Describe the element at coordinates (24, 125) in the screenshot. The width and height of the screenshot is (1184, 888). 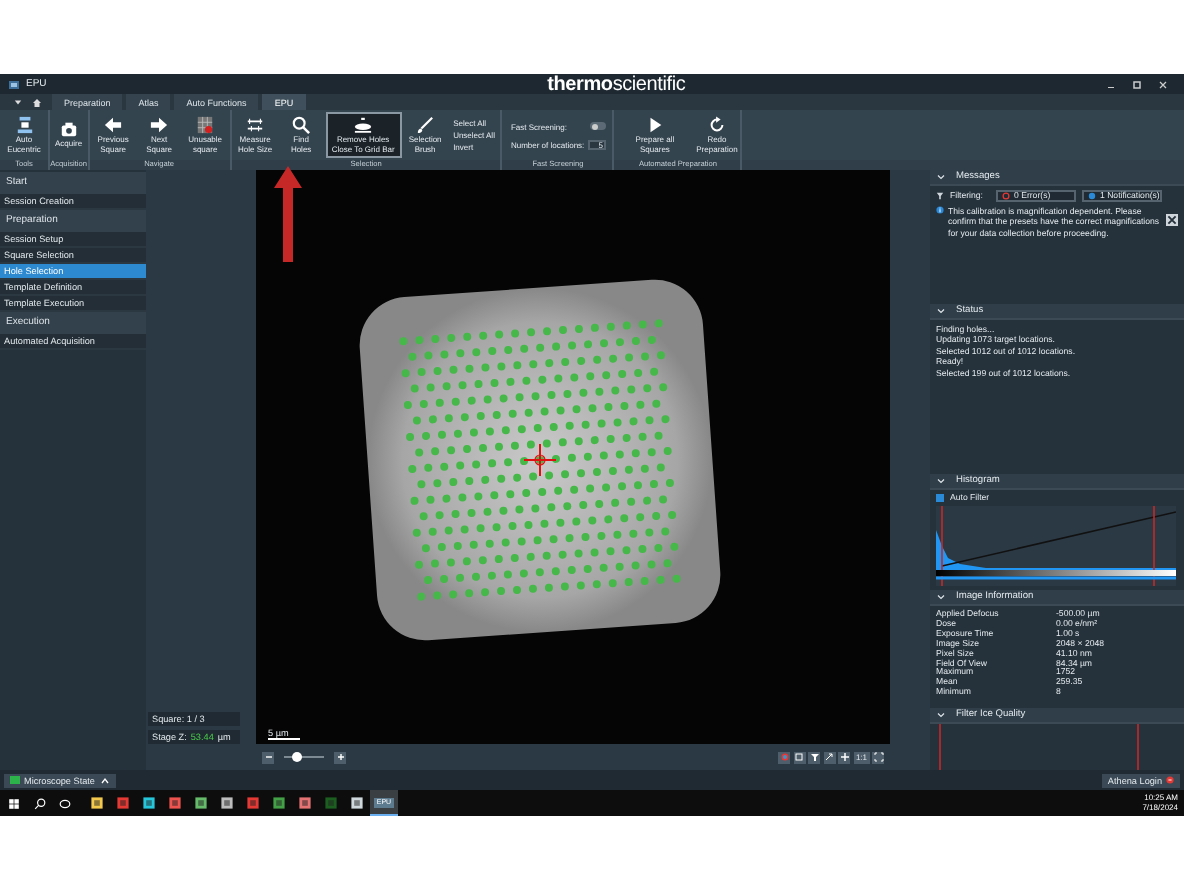
I see `eucentric-icon` at that location.